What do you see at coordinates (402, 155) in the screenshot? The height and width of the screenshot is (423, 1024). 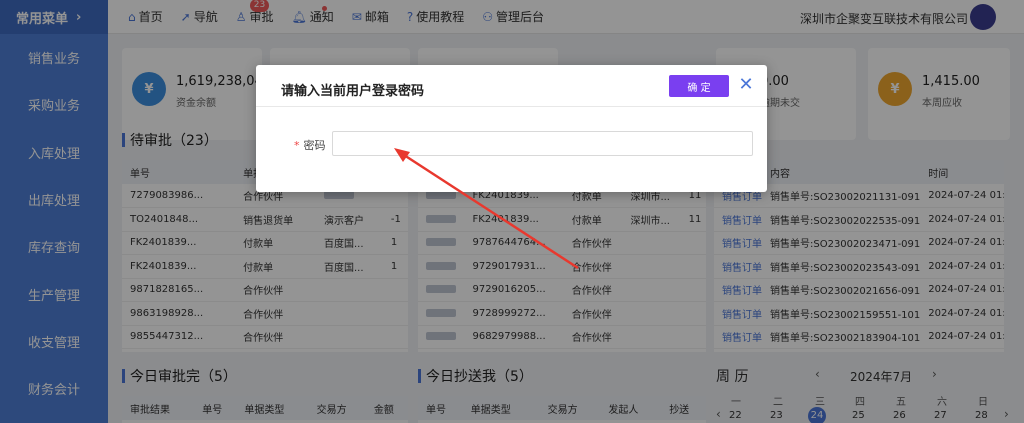 I see `arrow-head` at bounding box center [402, 155].